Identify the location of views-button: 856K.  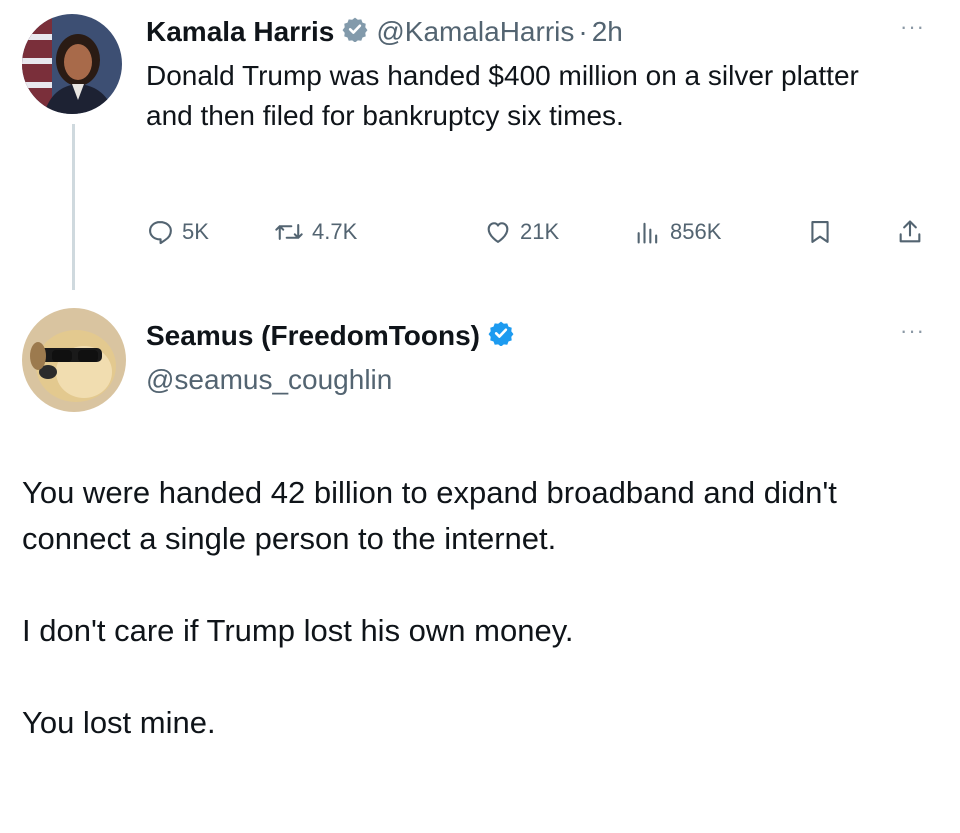
(677, 232).